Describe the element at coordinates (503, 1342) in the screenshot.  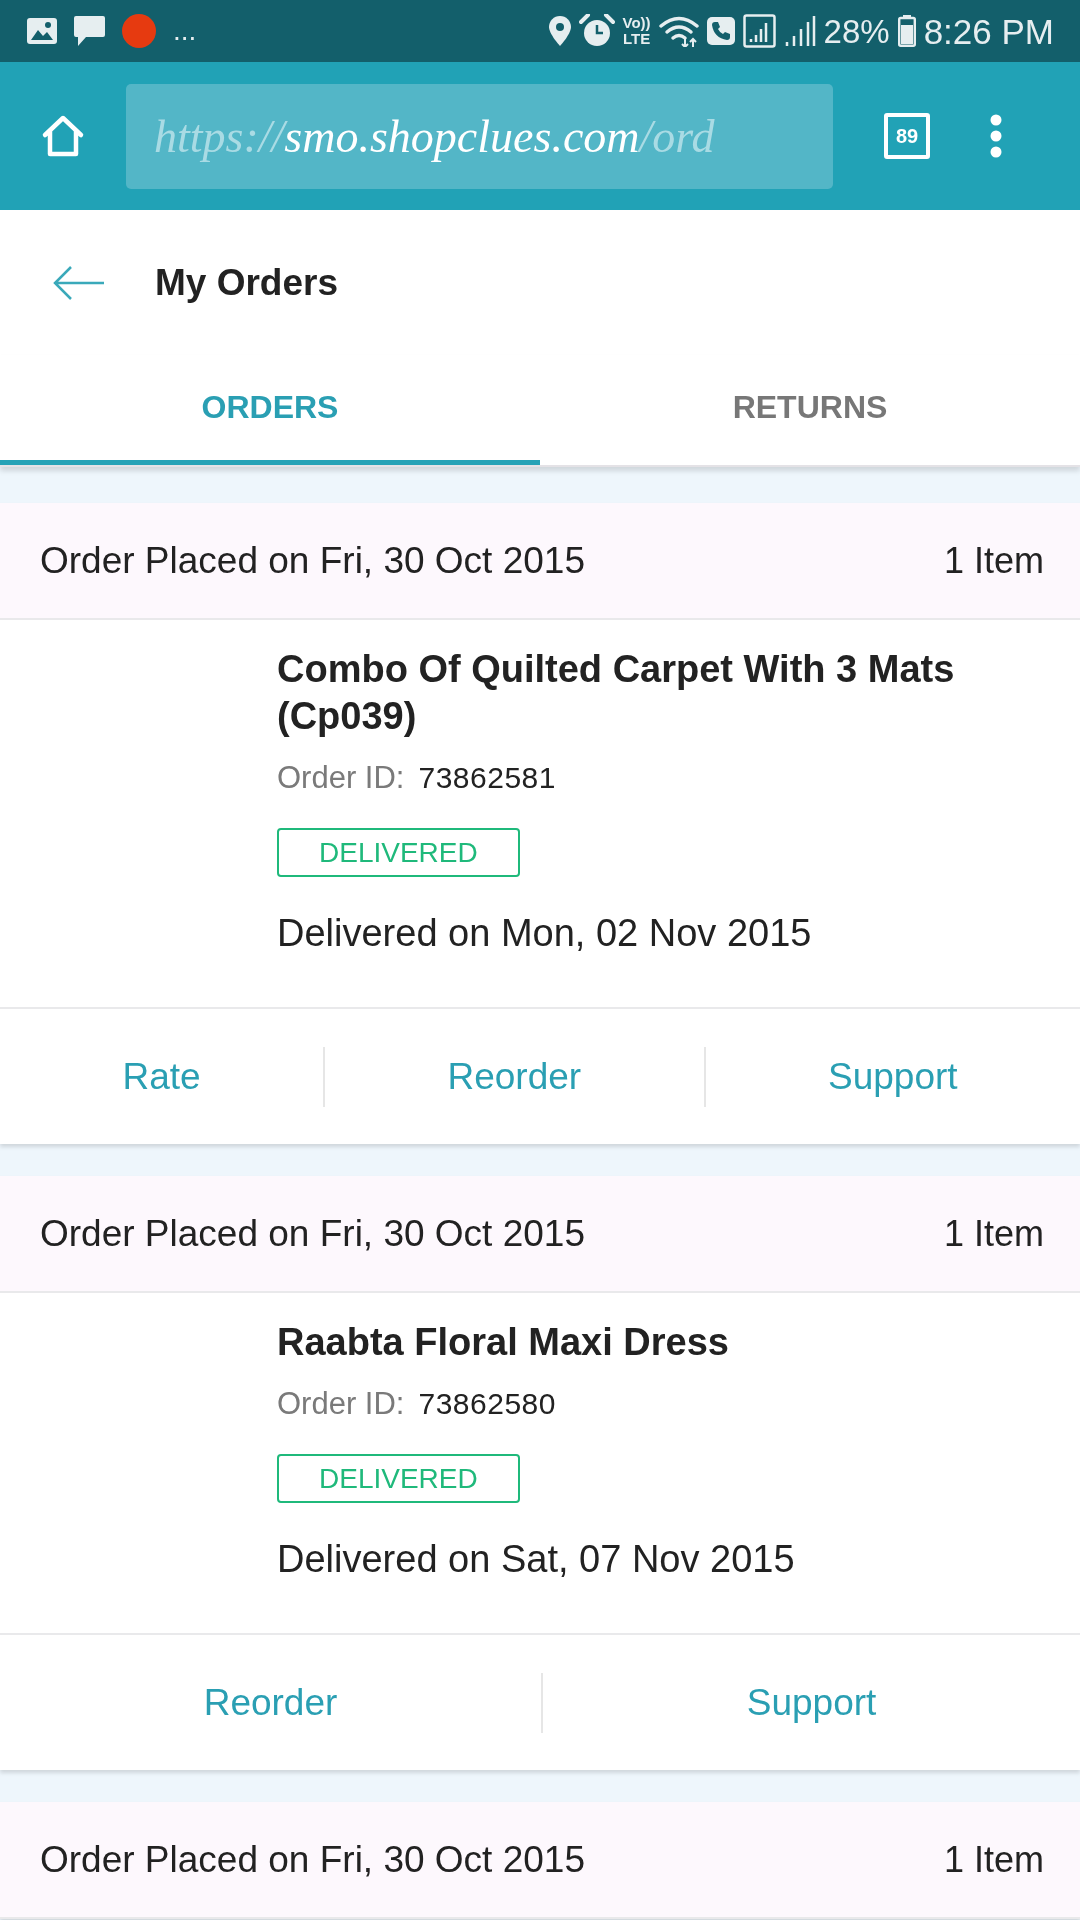
I see `product-title: Raabta Floral Maxi Dress` at that location.